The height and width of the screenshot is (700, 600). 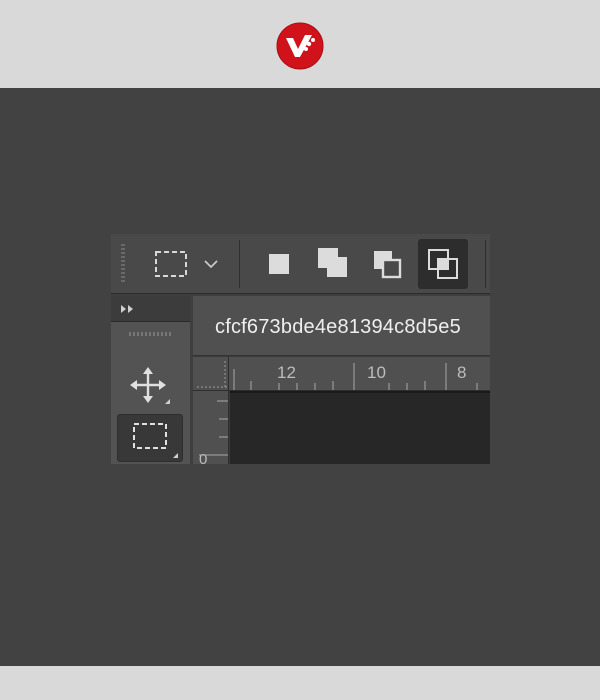 What do you see at coordinates (150, 438) in the screenshot?
I see `rectangular-marquee-tool-icon` at bounding box center [150, 438].